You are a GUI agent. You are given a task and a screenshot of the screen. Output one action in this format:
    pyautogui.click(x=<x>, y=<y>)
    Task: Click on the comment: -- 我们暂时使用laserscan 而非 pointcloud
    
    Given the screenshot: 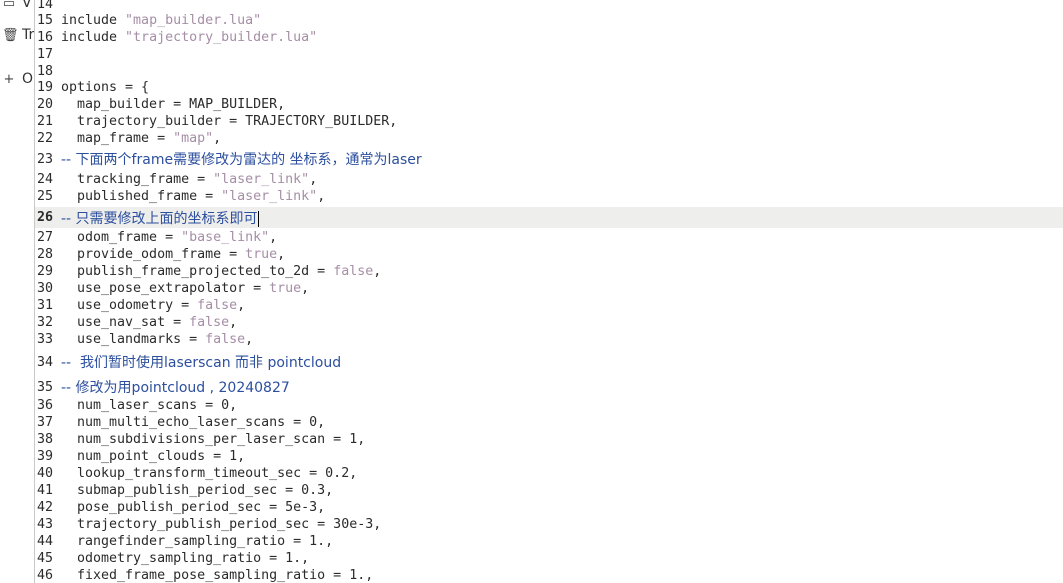 What is the action you would take?
    pyautogui.click(x=201, y=363)
    